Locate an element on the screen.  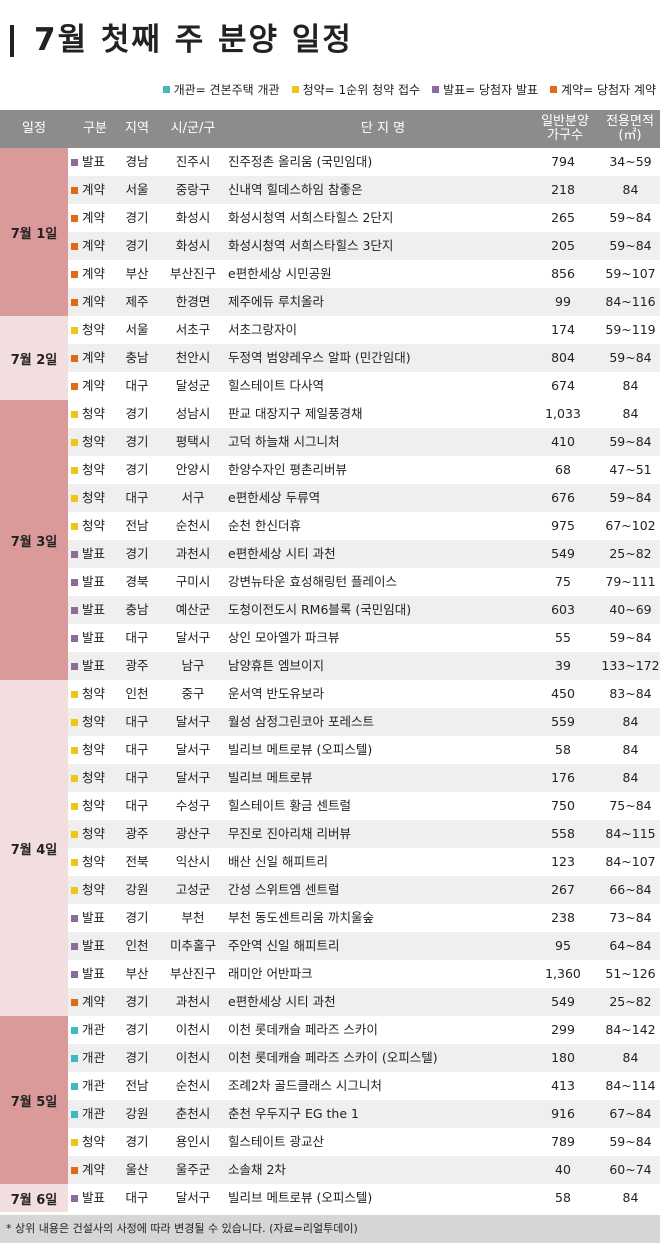
table-row: 개관 전남 순천시 조례2차 골드클래스 시그니처 413 84~114 is located at coordinates (364, 1086).